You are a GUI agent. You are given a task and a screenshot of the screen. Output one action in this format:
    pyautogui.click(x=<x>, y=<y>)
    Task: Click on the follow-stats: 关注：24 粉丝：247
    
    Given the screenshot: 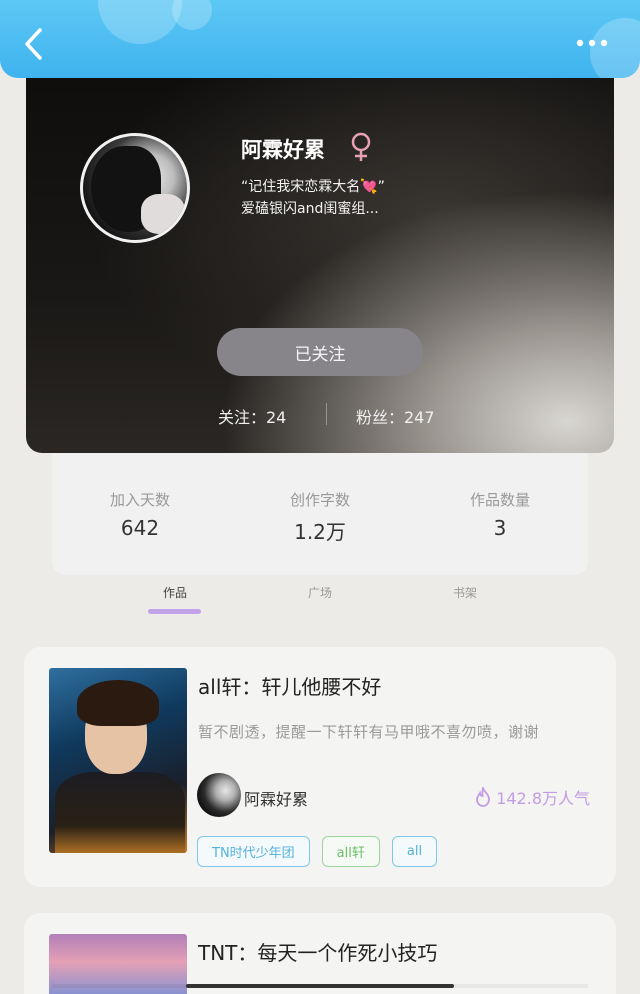 What is the action you would take?
    pyautogui.click(x=320, y=415)
    